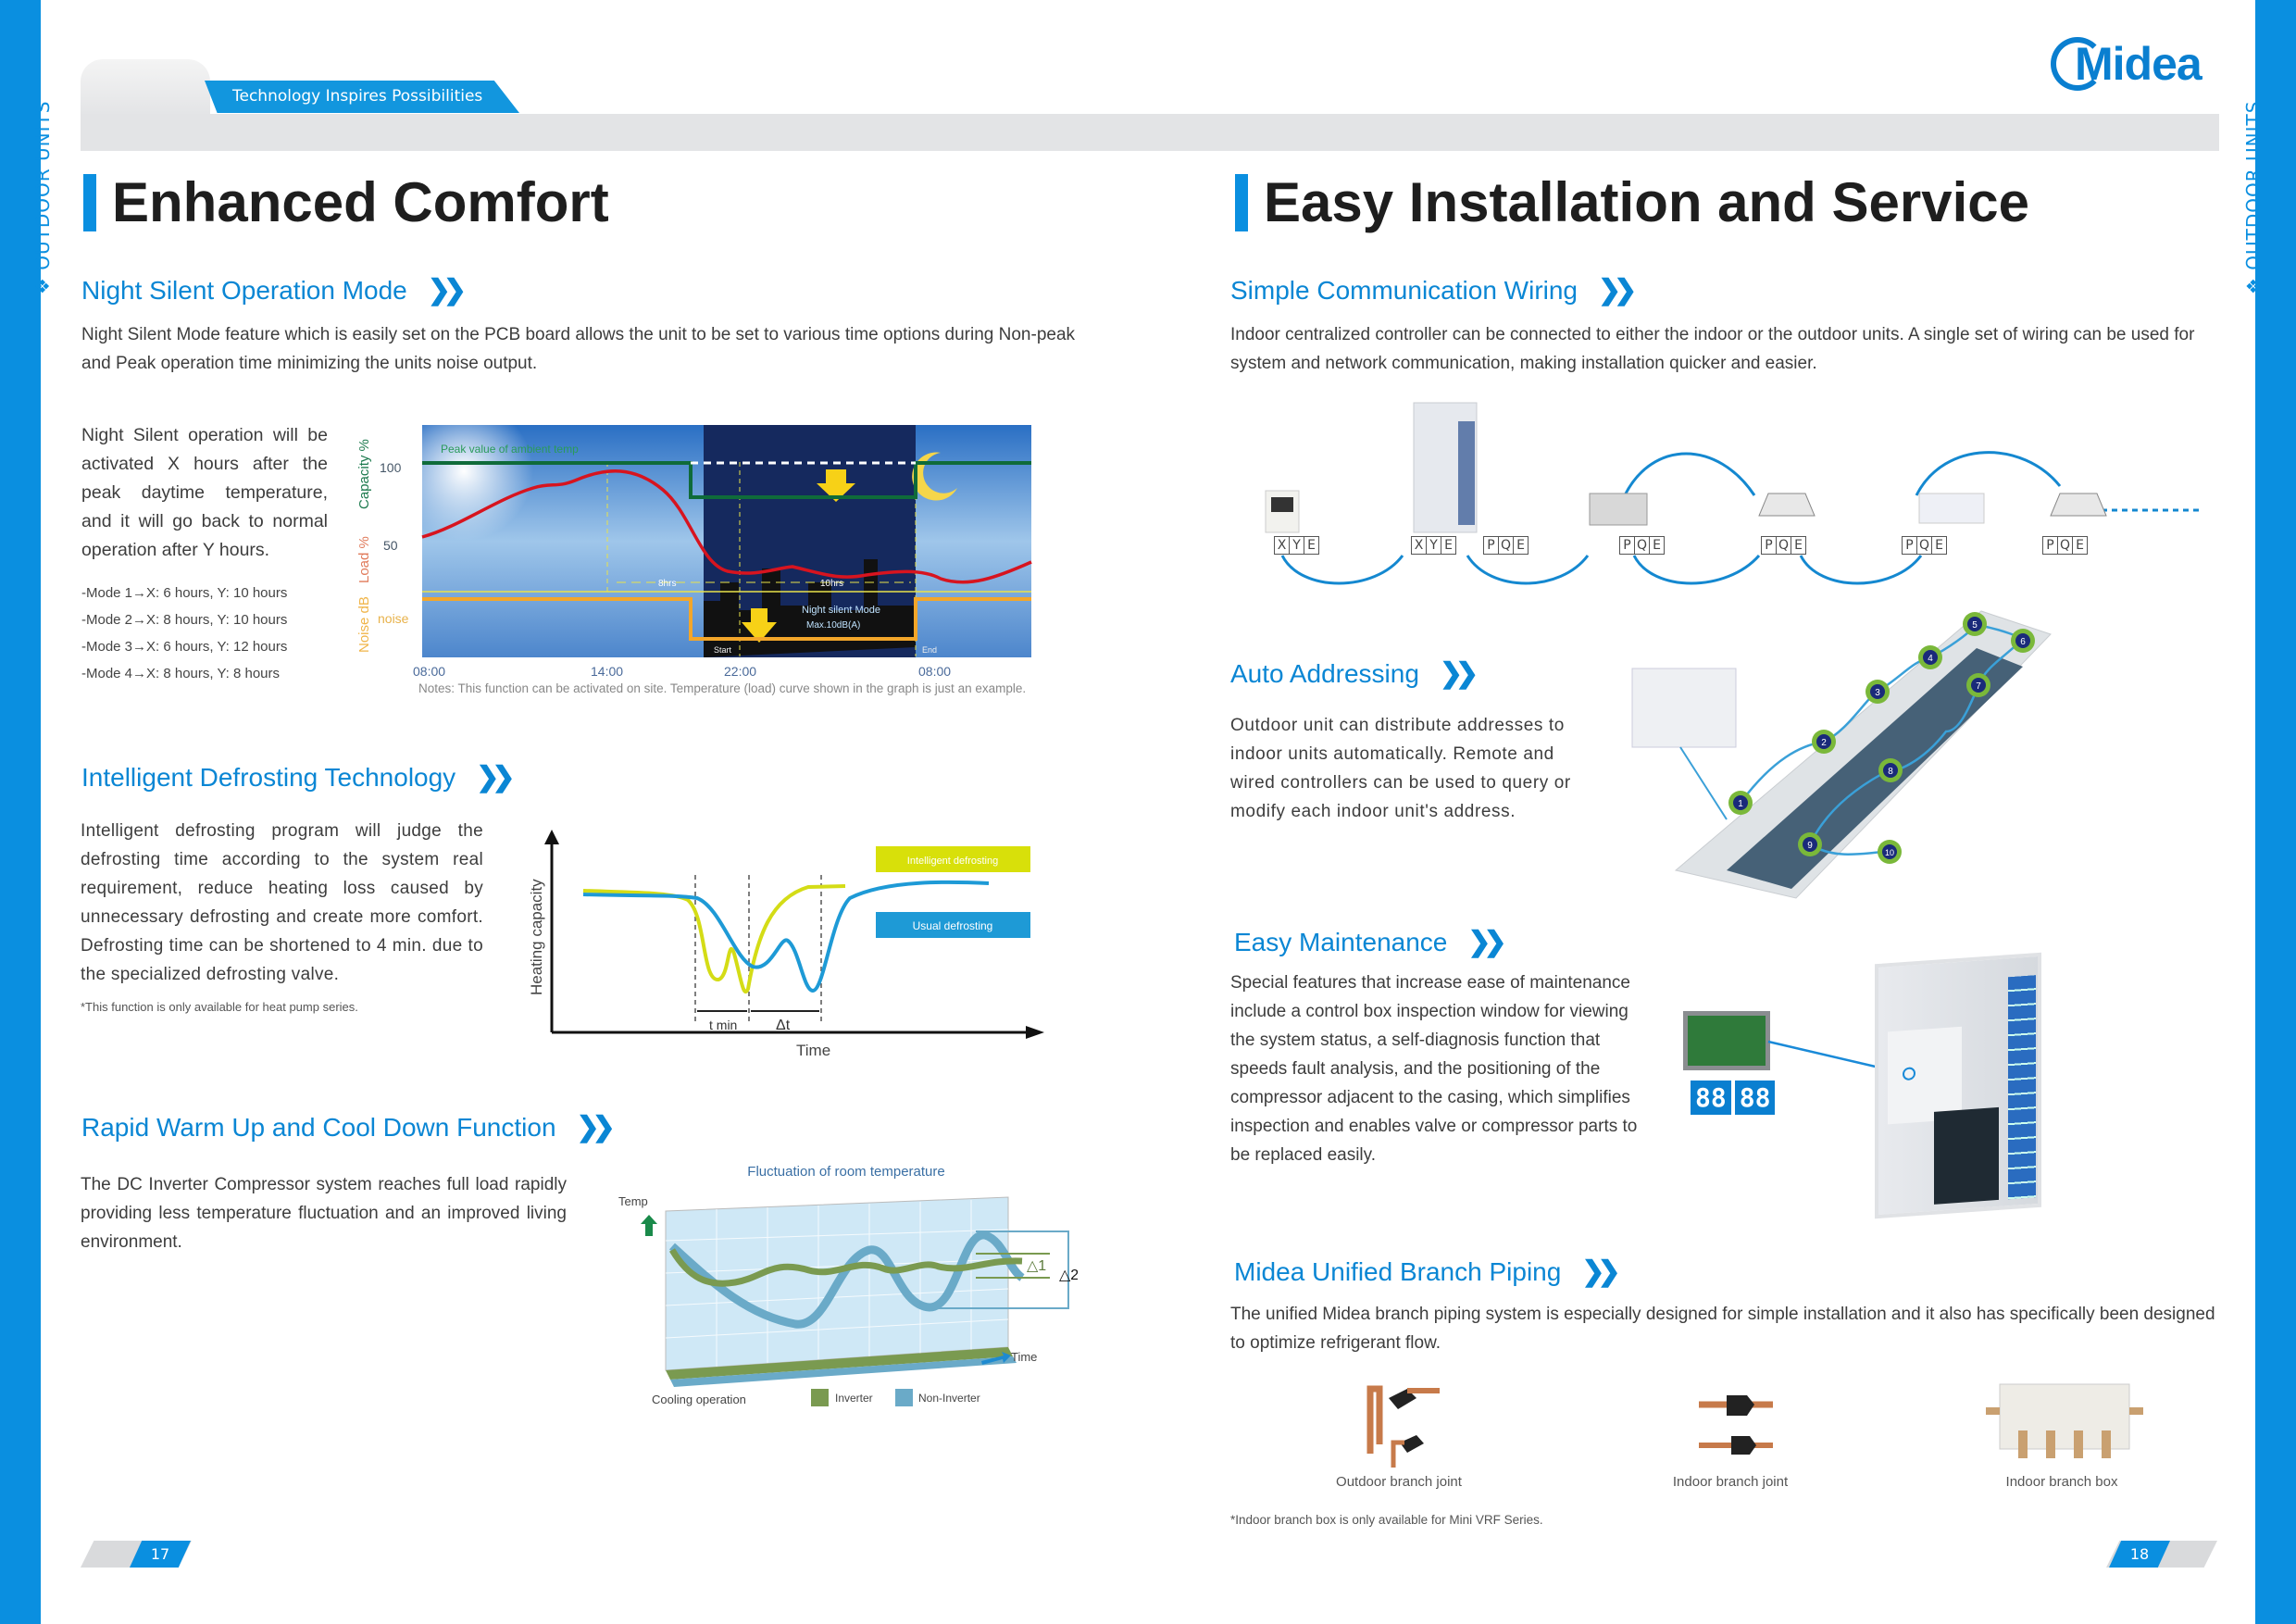 This screenshot has height=1624, width=2296. What do you see at coordinates (1150, 132) in the screenshot?
I see `header-bar` at bounding box center [1150, 132].